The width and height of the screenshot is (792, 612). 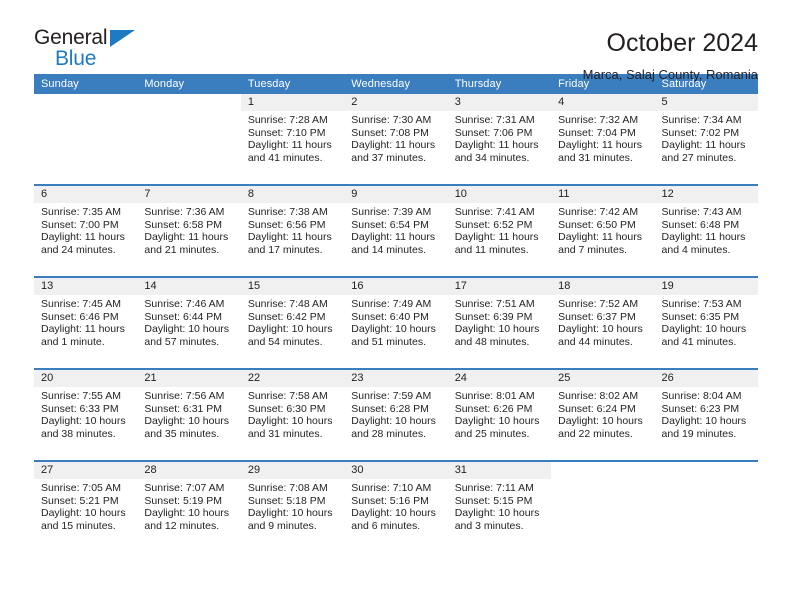 What do you see at coordinates (706, 378) in the screenshot?
I see `day-number: 26` at bounding box center [706, 378].